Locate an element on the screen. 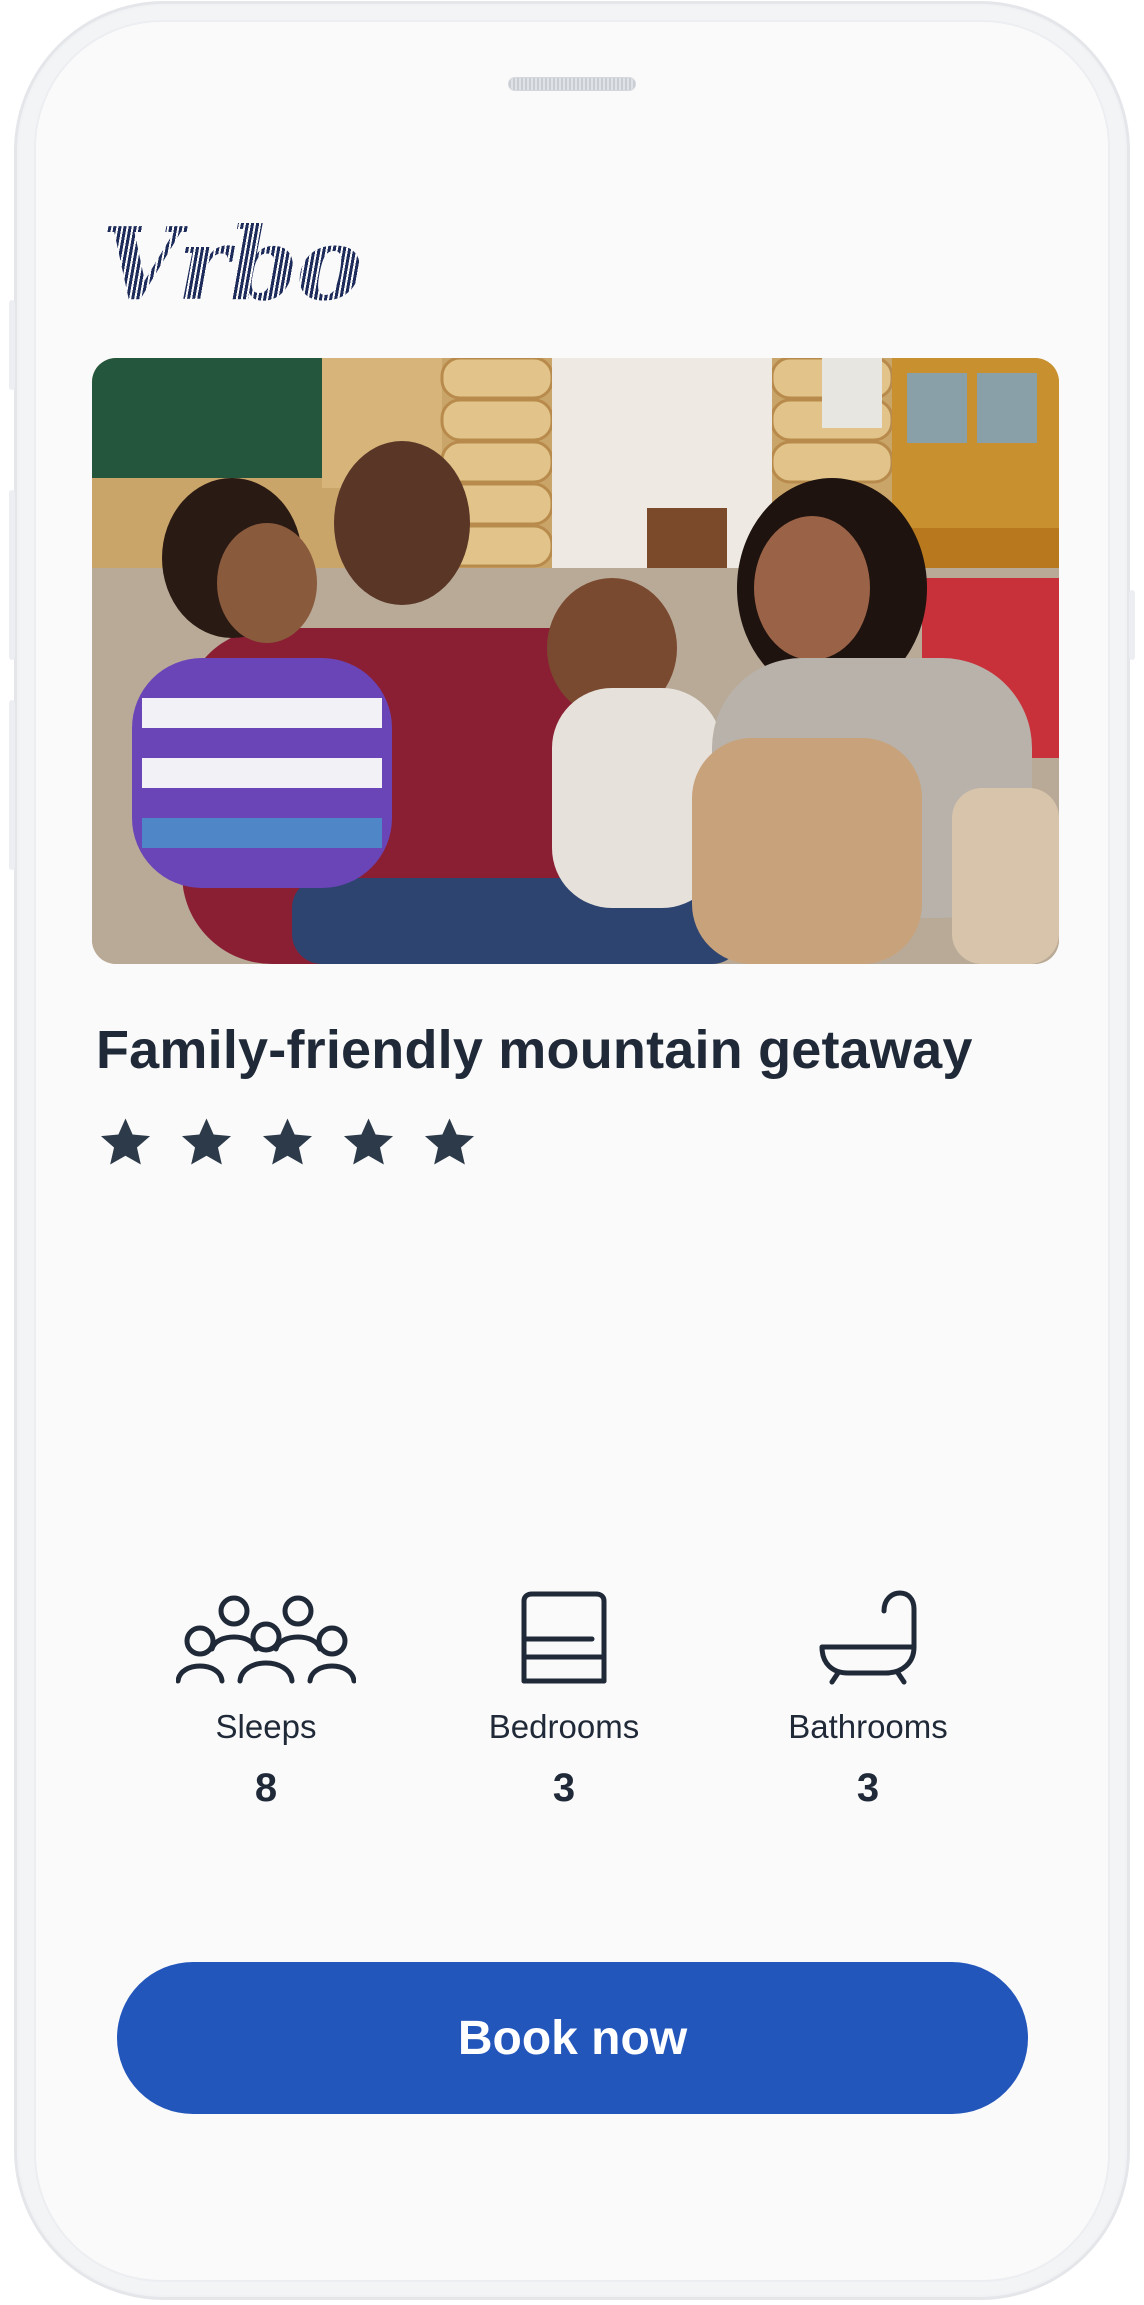 The image size is (1144, 2305). listing-title: Family-friendly mountain getaway is located at coordinates (534, 1050).